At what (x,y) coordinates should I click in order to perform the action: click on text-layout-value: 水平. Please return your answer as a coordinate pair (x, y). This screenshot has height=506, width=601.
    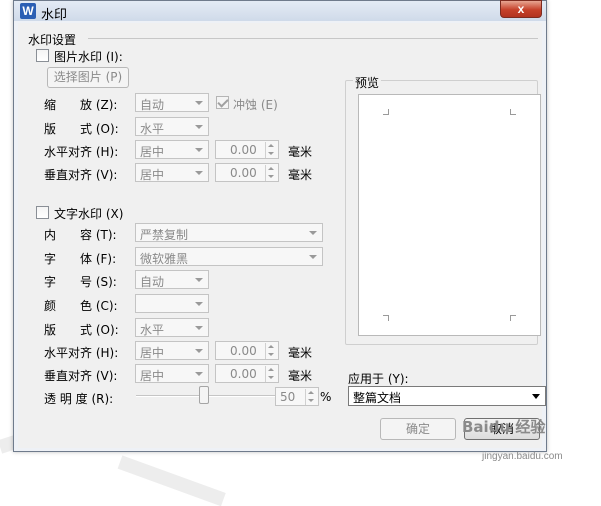
    Looking at the image, I should click on (152, 330).